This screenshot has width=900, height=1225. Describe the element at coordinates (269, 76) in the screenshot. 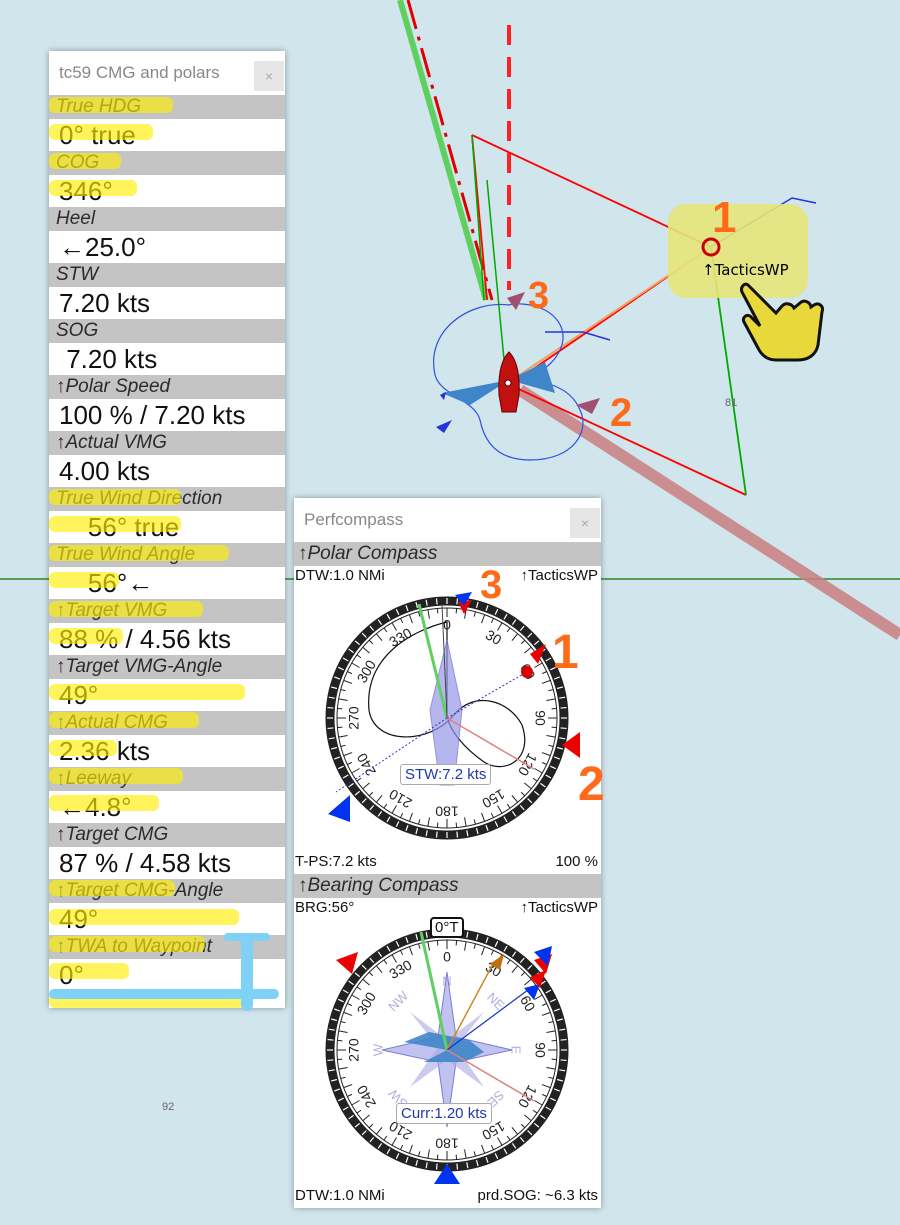

I see `close-button: ×` at that location.